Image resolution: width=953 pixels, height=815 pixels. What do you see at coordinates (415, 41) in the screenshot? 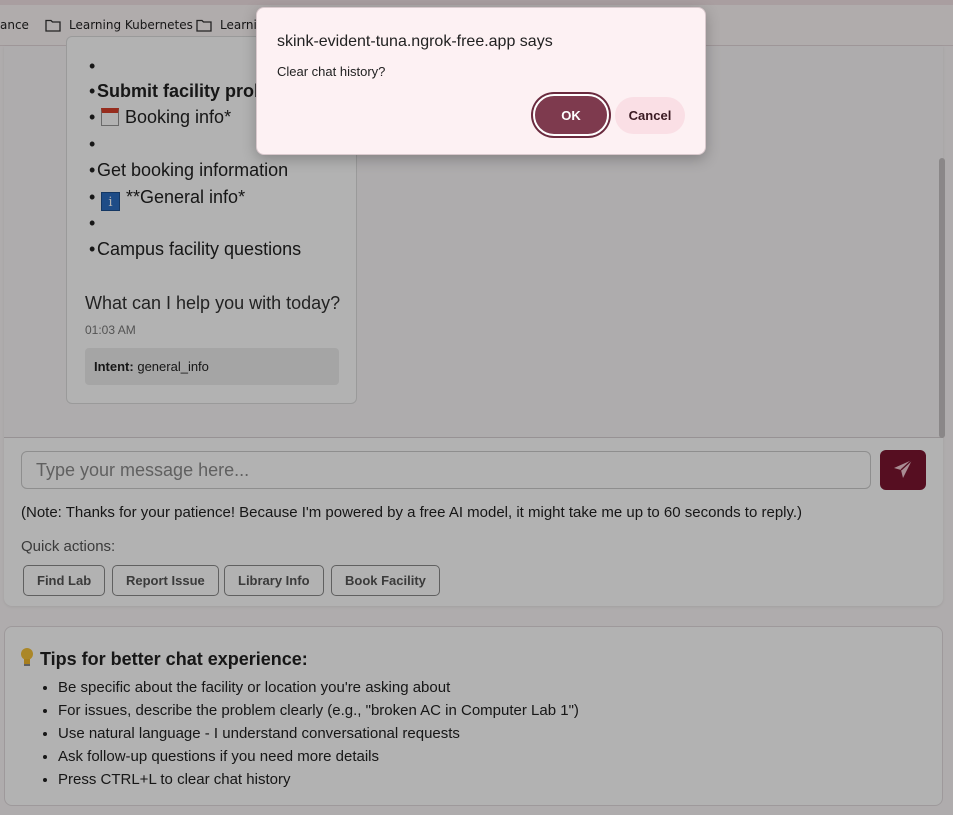
I see `dialog-title: skink-evident-tuna.ngrok-free.app says` at bounding box center [415, 41].